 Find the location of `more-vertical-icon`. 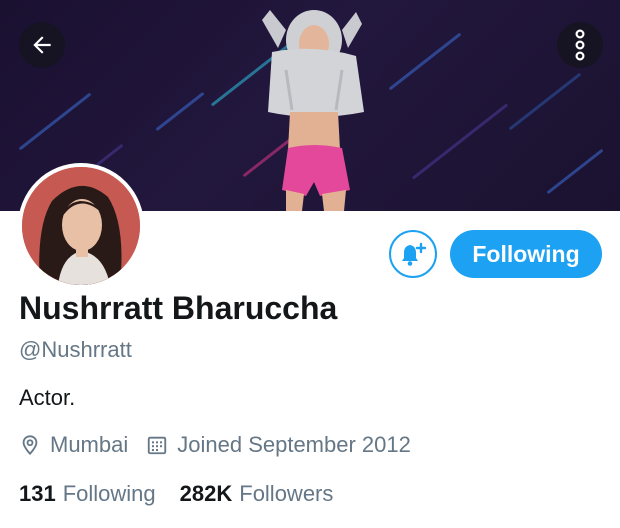

more-vertical-icon is located at coordinates (580, 45).